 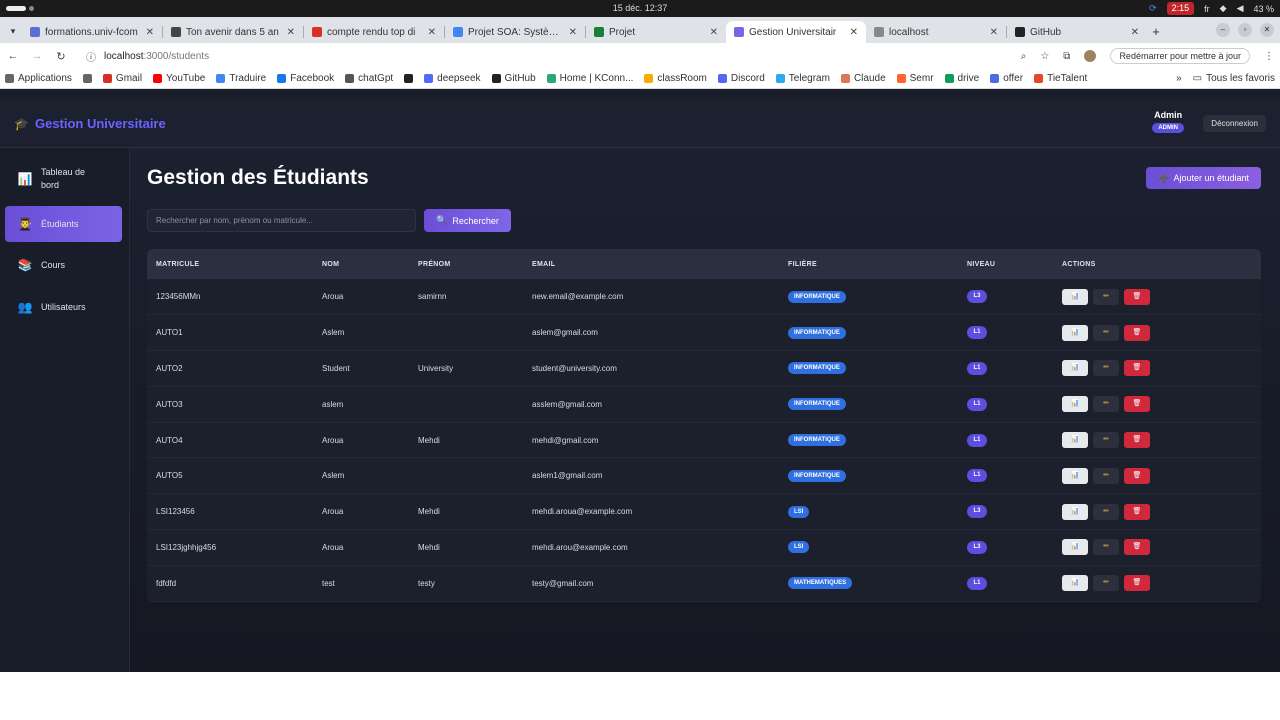 What do you see at coordinates (1066, 56) in the screenshot?
I see `extensions-icon: ⧉` at bounding box center [1066, 56].